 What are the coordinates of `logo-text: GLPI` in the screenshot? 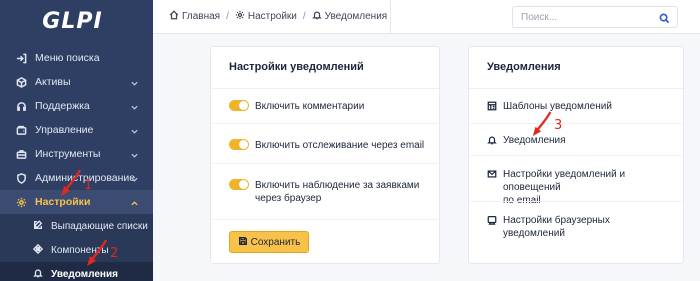 It's located at (72, 21).